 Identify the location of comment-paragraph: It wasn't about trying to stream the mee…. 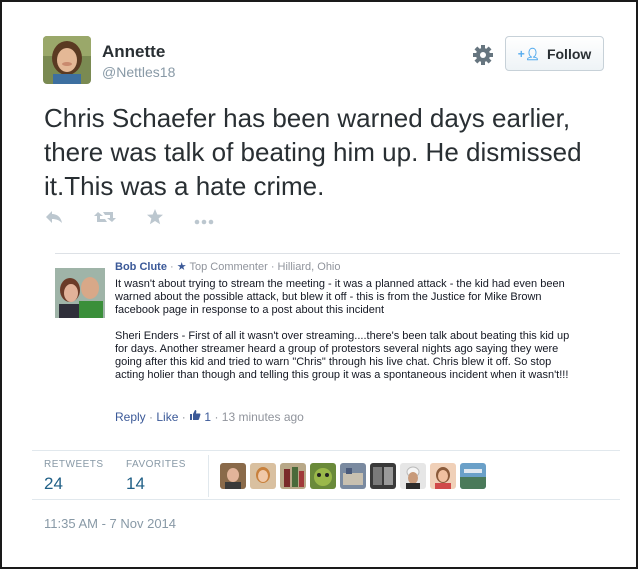
(340, 297).